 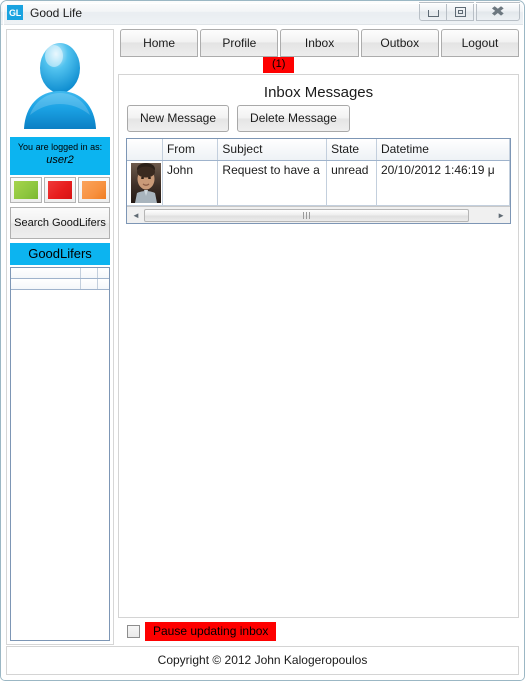 I want to click on logged-in-banner: You are logged in as: user2, so click(x=60, y=156).